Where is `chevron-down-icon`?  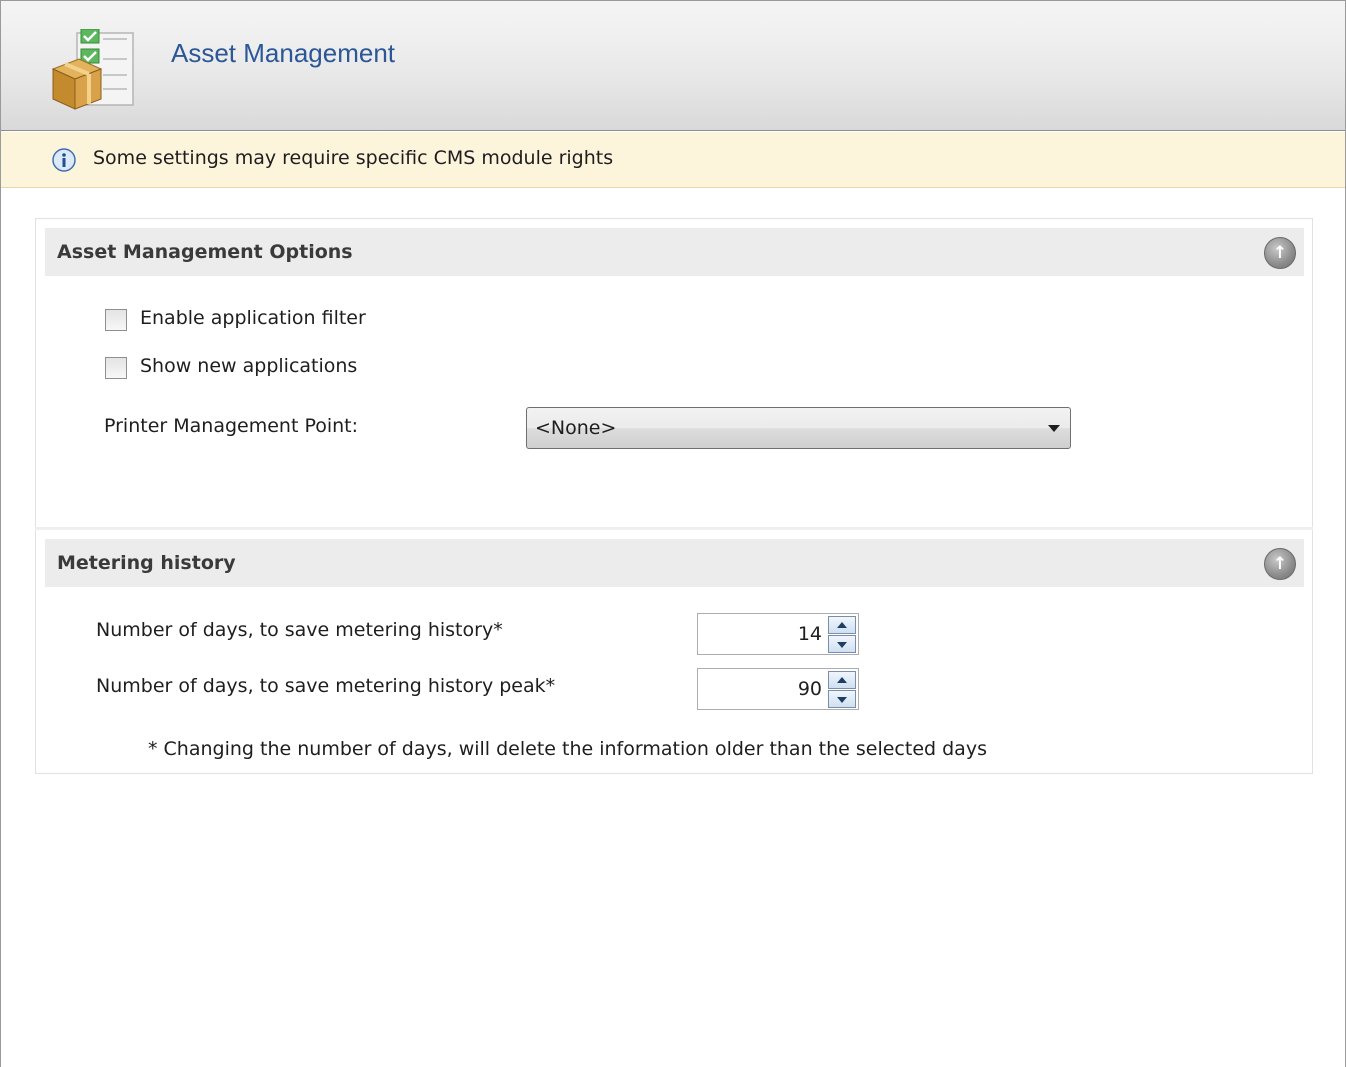
chevron-down-icon is located at coordinates (1054, 428).